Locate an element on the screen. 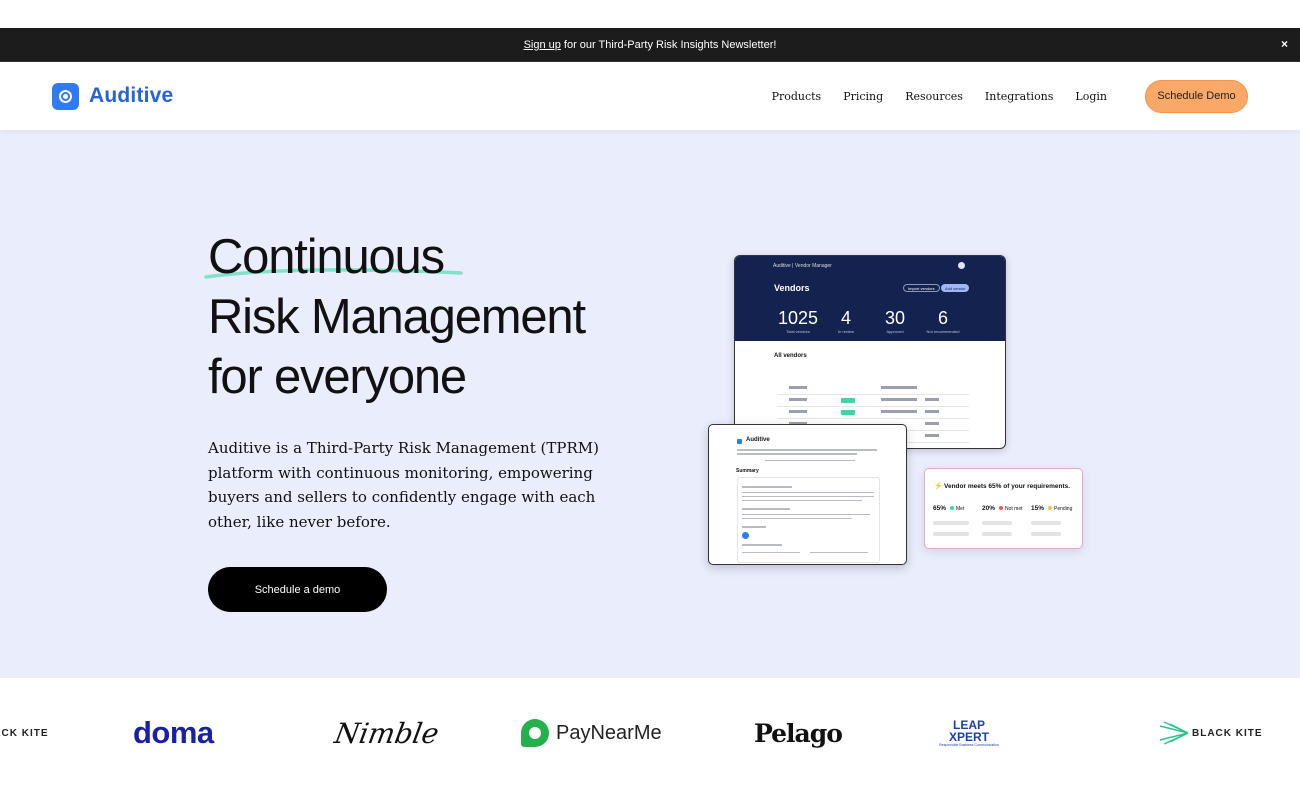 This screenshot has height=788, width=1300. headline-line-2: Risk Management is located at coordinates (397, 317).